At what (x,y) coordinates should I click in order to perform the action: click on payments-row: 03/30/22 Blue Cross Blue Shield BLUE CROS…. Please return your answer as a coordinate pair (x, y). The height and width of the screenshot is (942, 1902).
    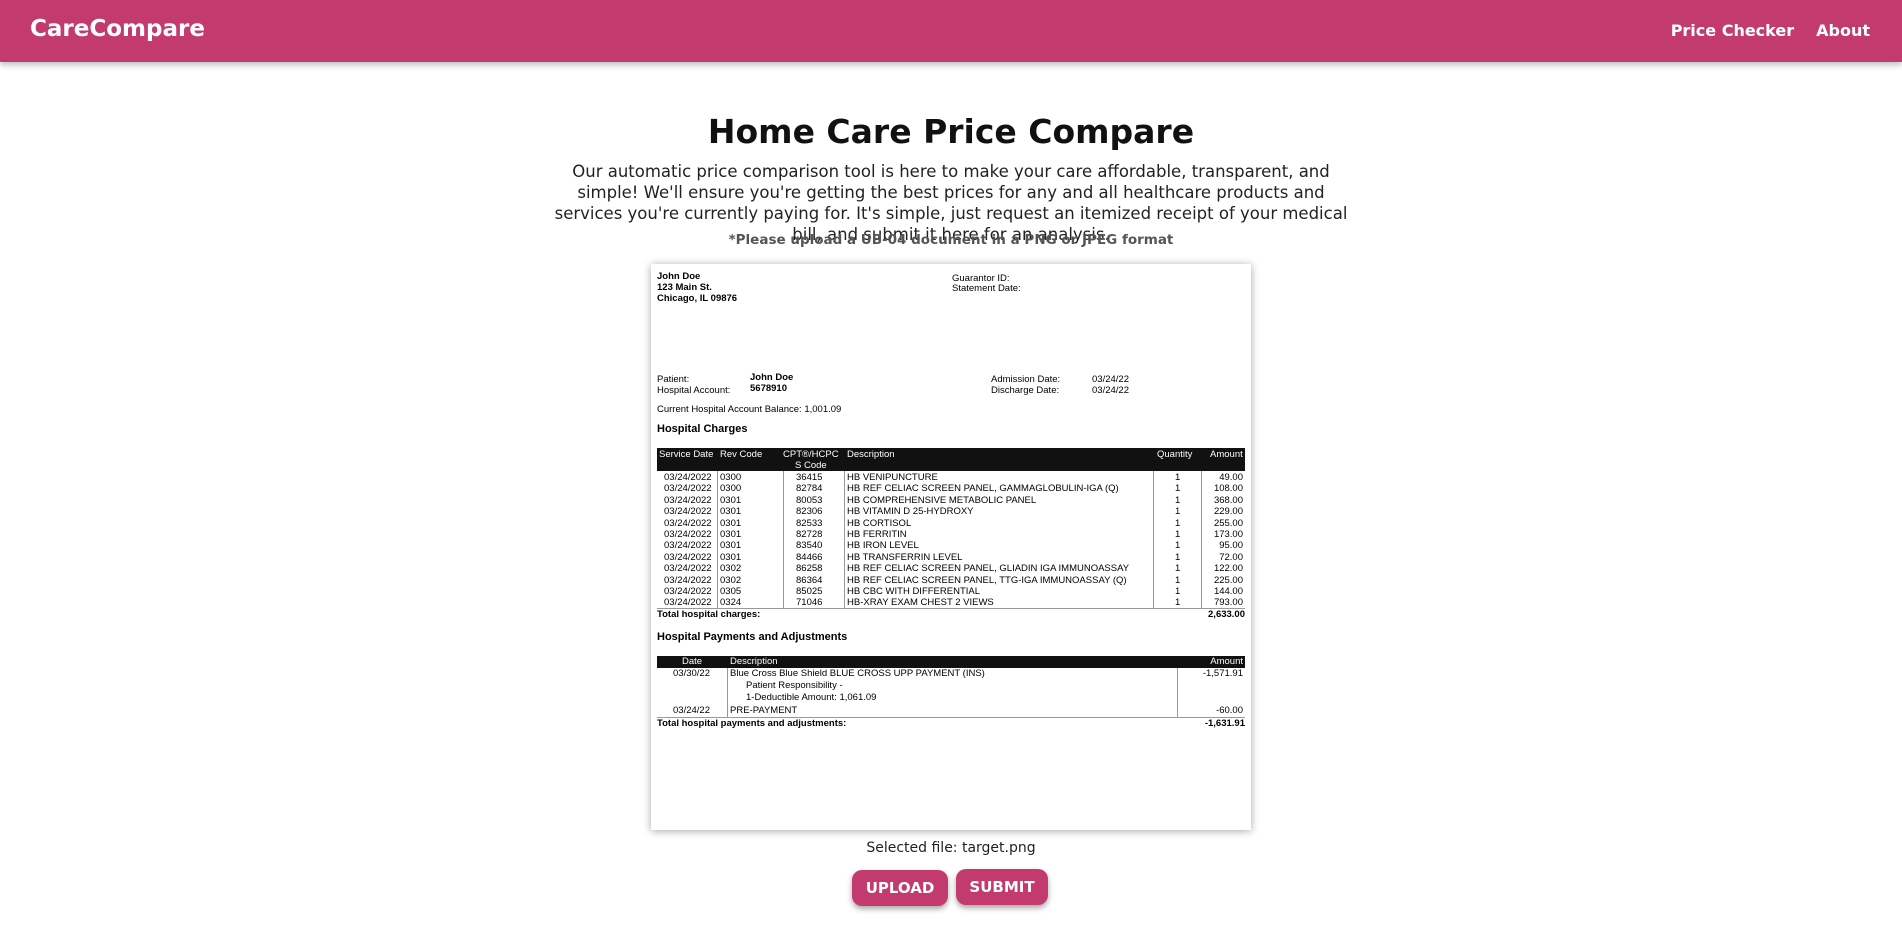
    Looking at the image, I should click on (951, 673).